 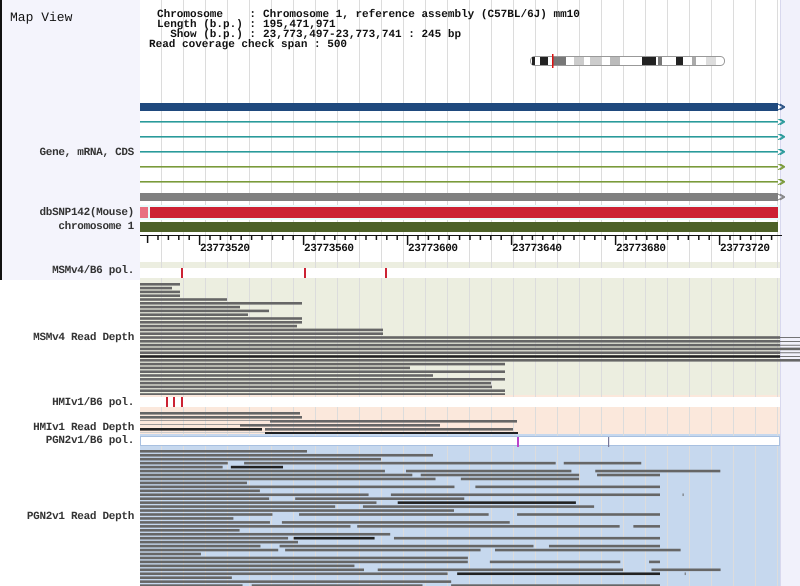 I want to click on track-label: PGN2v1 Read Depth, so click(x=80, y=517).